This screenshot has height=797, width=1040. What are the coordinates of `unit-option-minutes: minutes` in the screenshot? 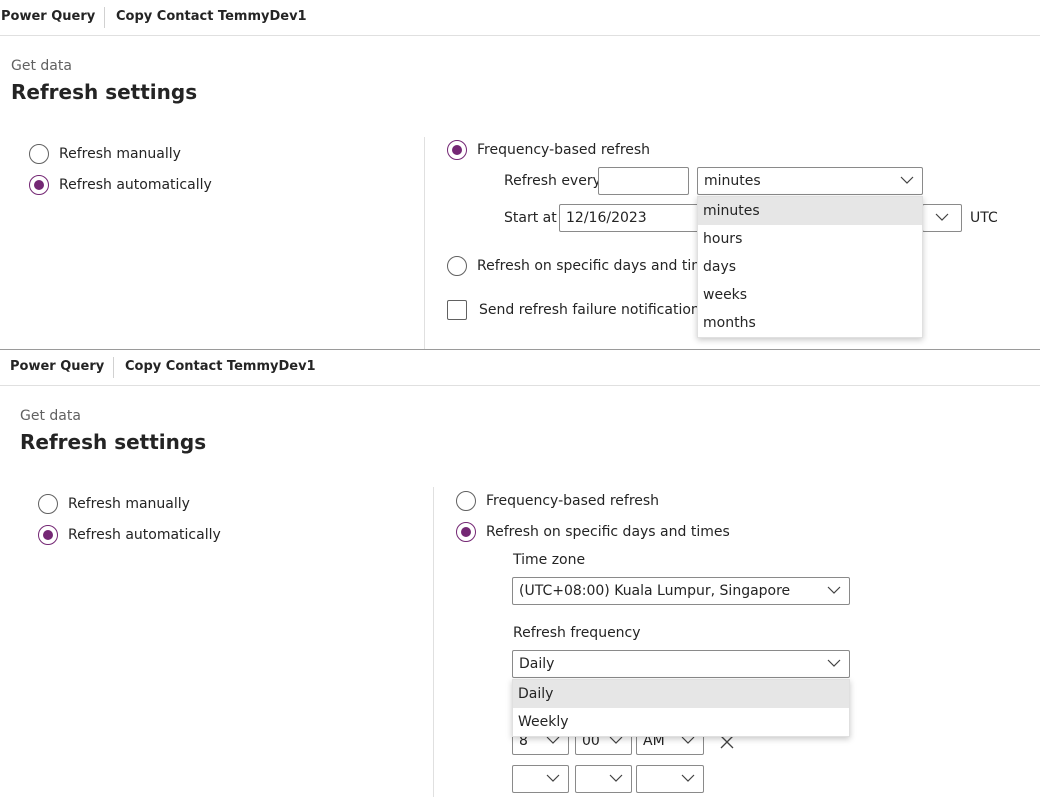 It's located at (810, 211).